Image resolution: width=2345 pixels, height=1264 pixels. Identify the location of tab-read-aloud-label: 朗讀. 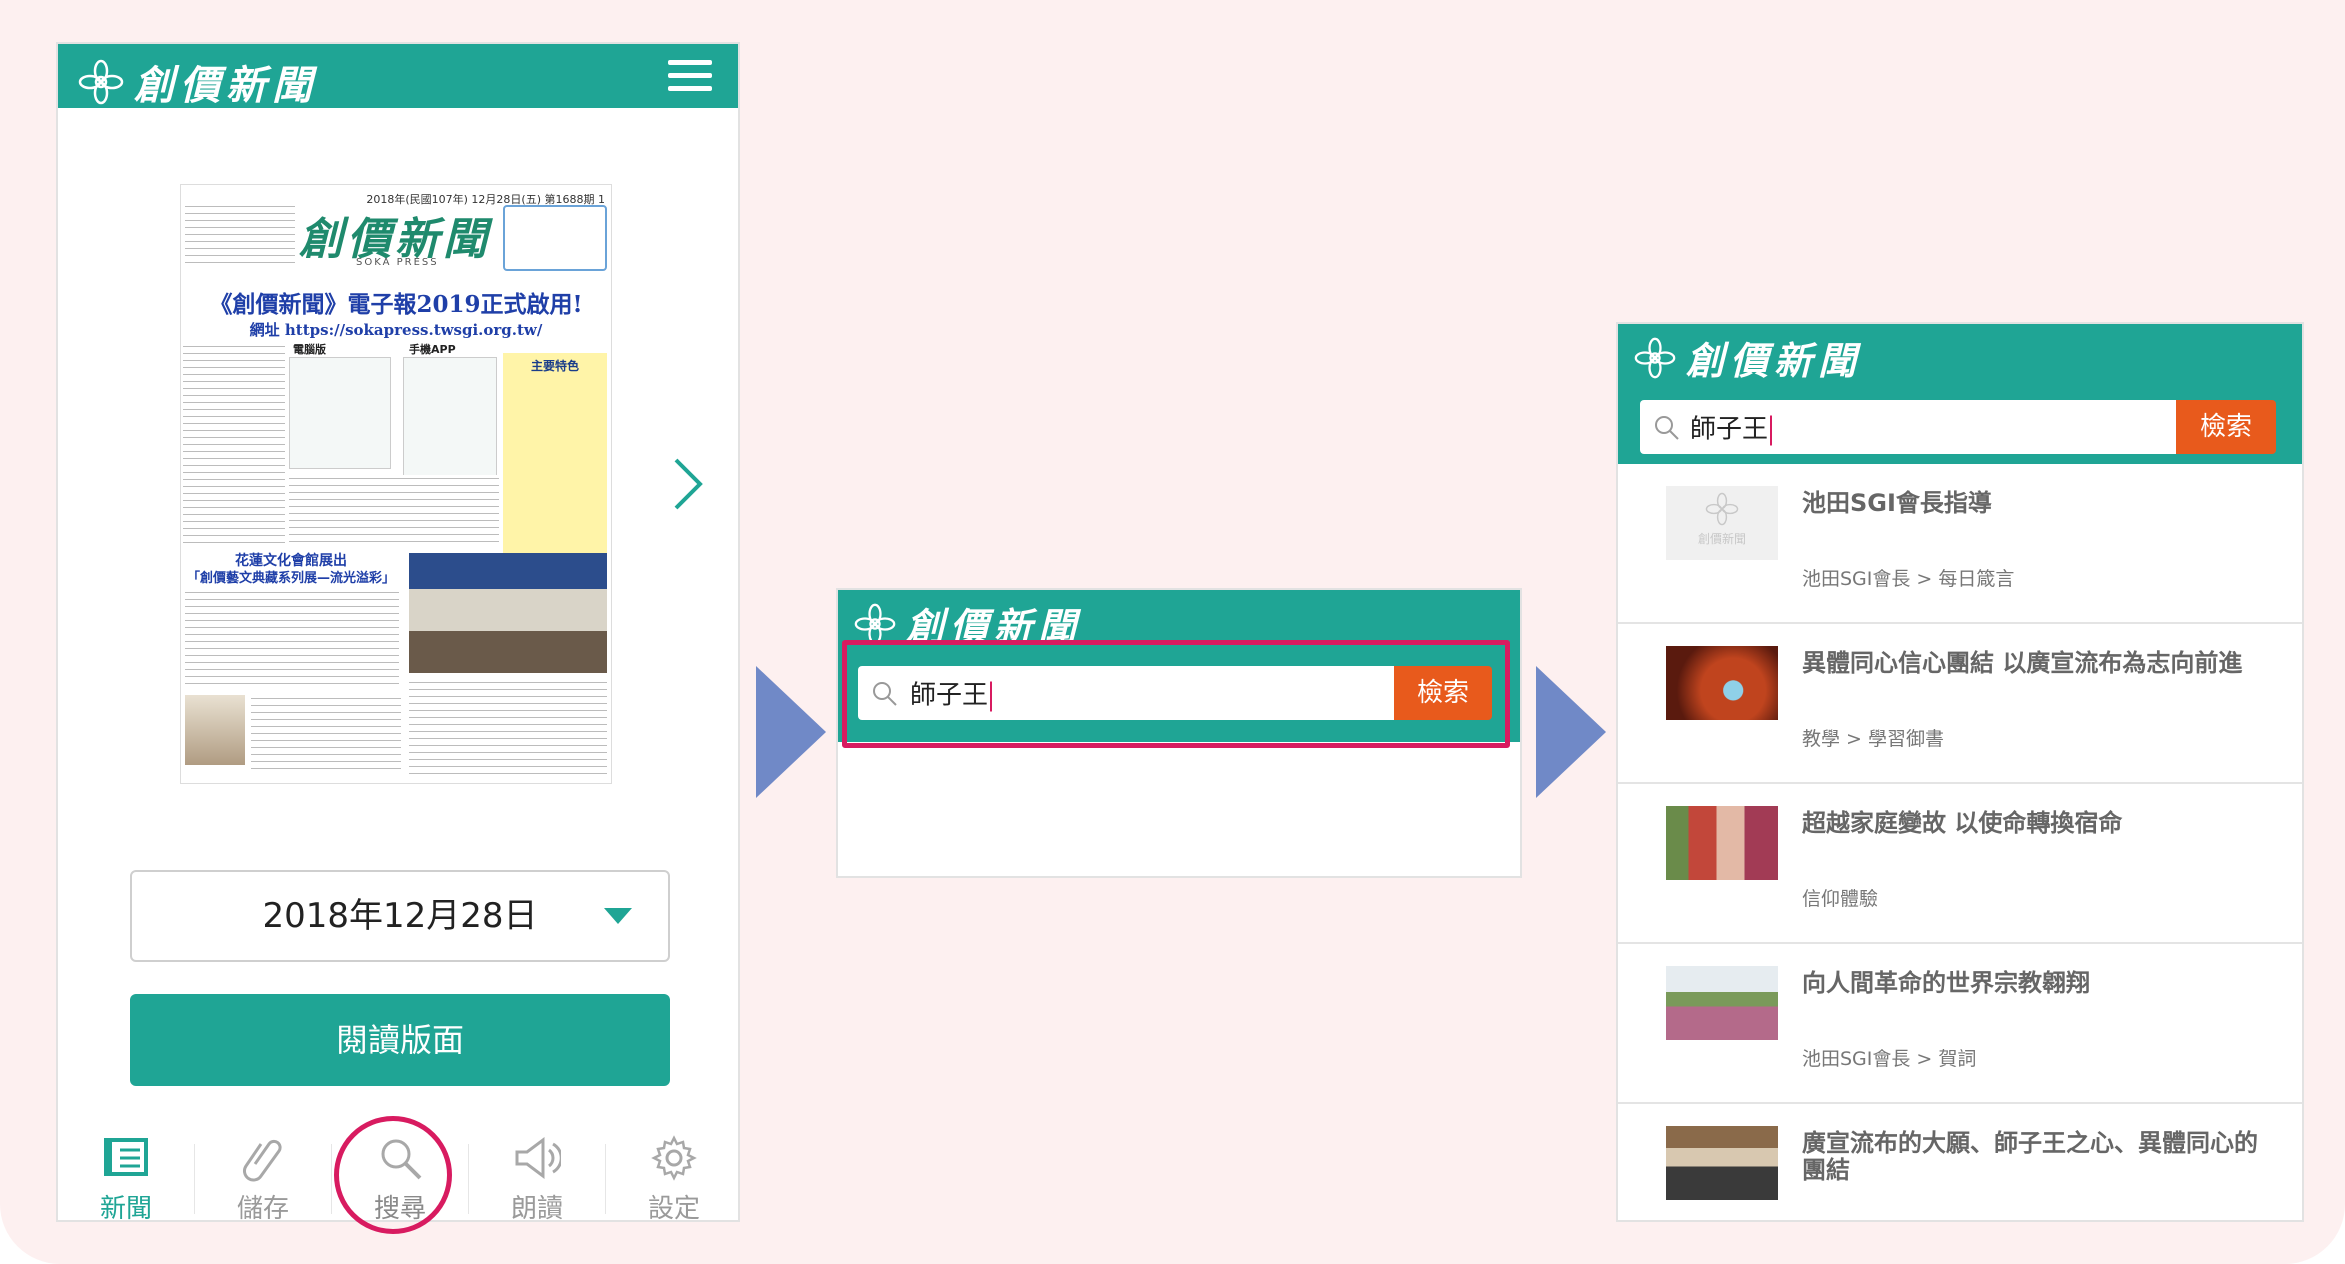
(536, 1208).